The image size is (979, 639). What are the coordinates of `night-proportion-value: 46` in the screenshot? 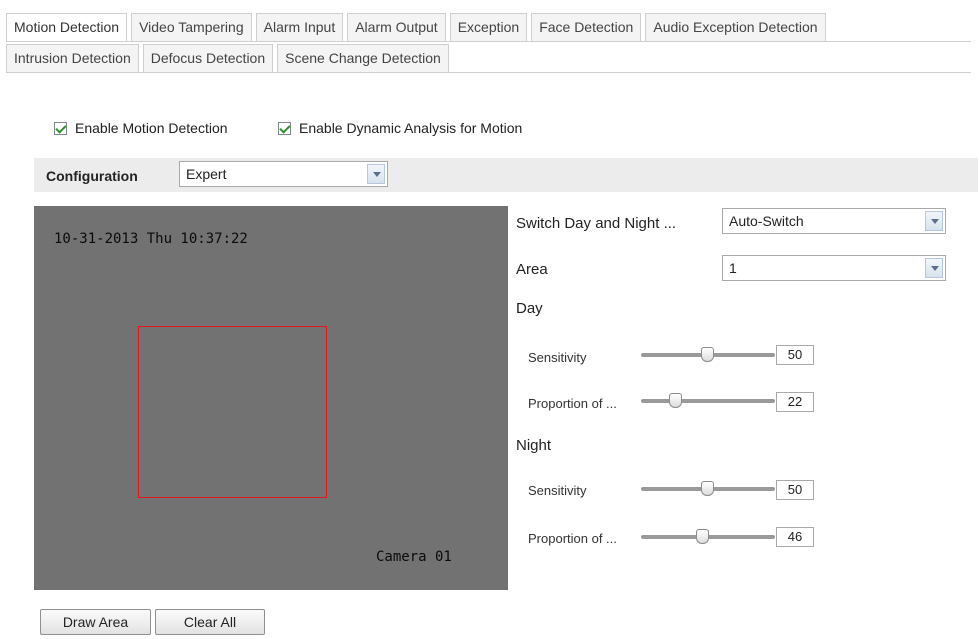 It's located at (795, 537).